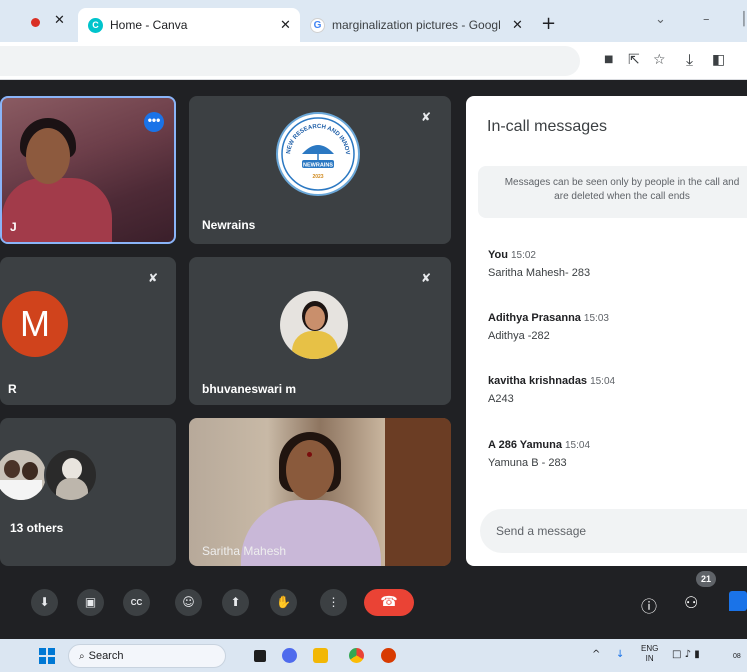  I want to click on tray-chevron-icon: ^, so click(596, 654).